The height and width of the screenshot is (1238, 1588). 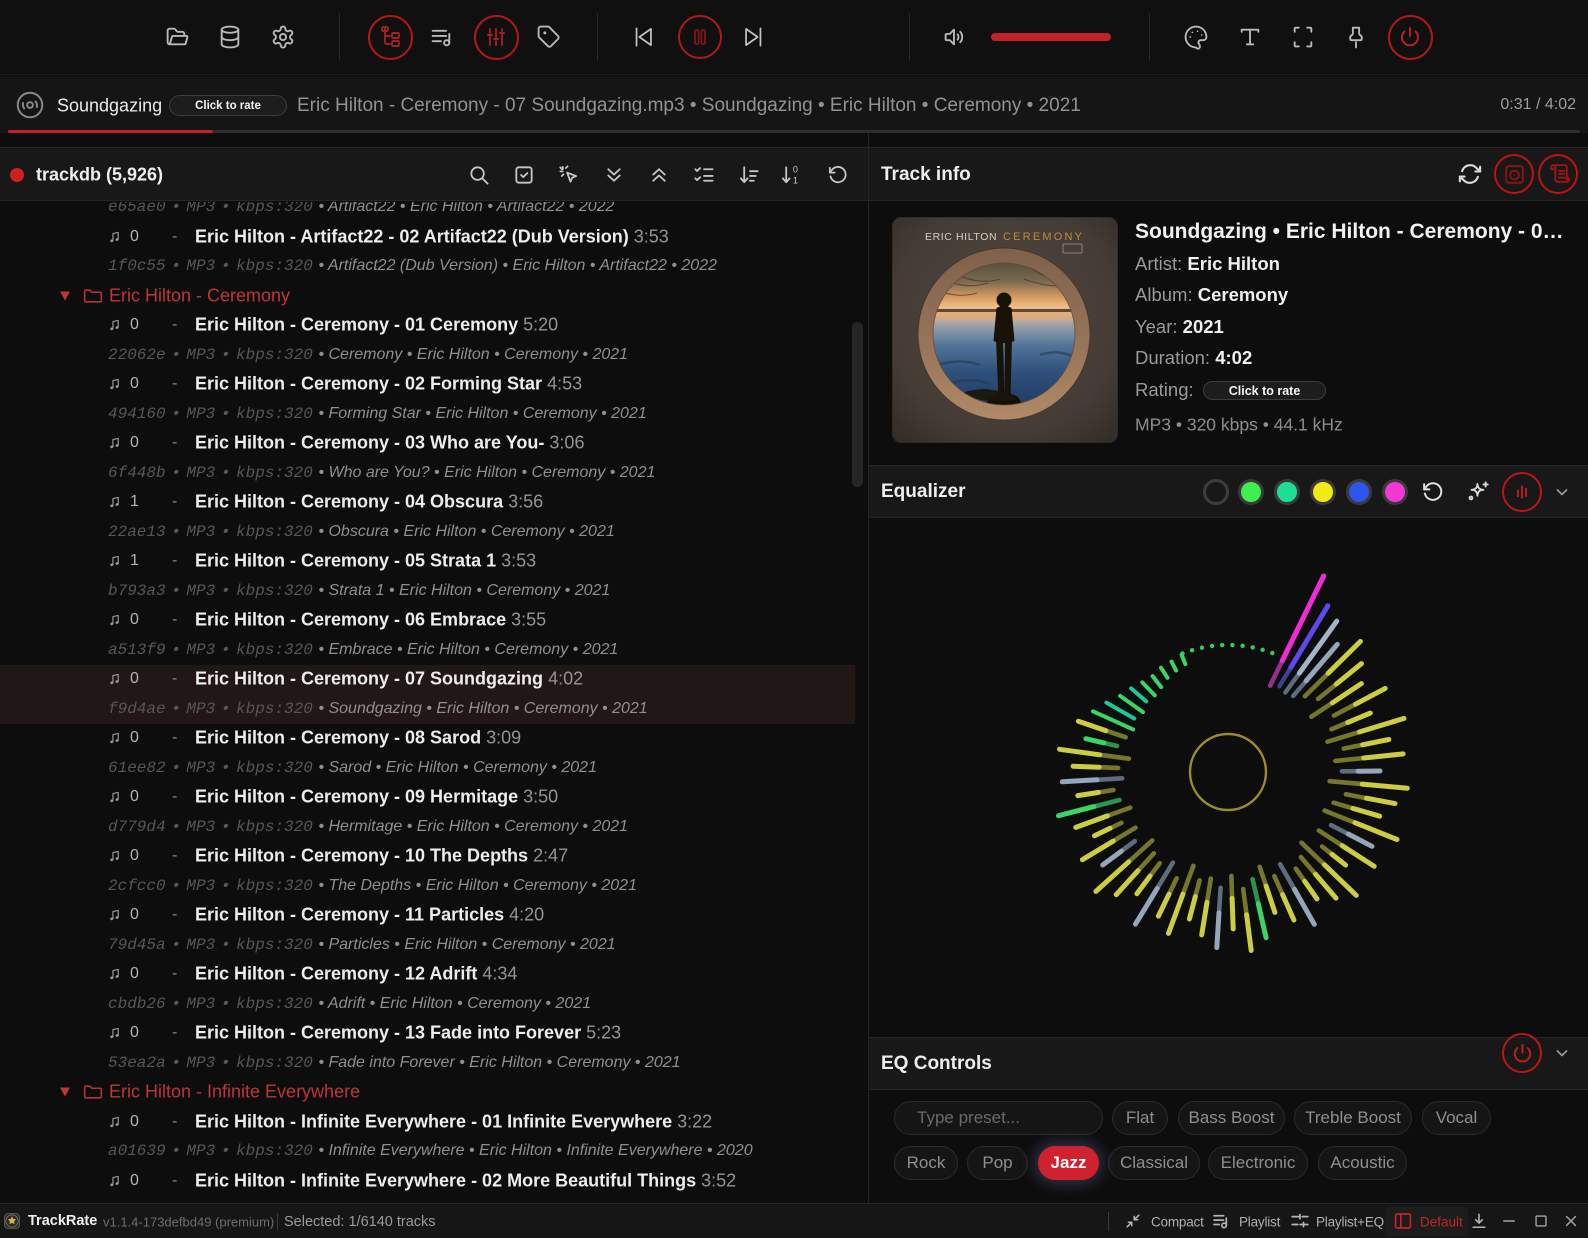 I want to click on svg-text: 0, so click(x=795, y=170).